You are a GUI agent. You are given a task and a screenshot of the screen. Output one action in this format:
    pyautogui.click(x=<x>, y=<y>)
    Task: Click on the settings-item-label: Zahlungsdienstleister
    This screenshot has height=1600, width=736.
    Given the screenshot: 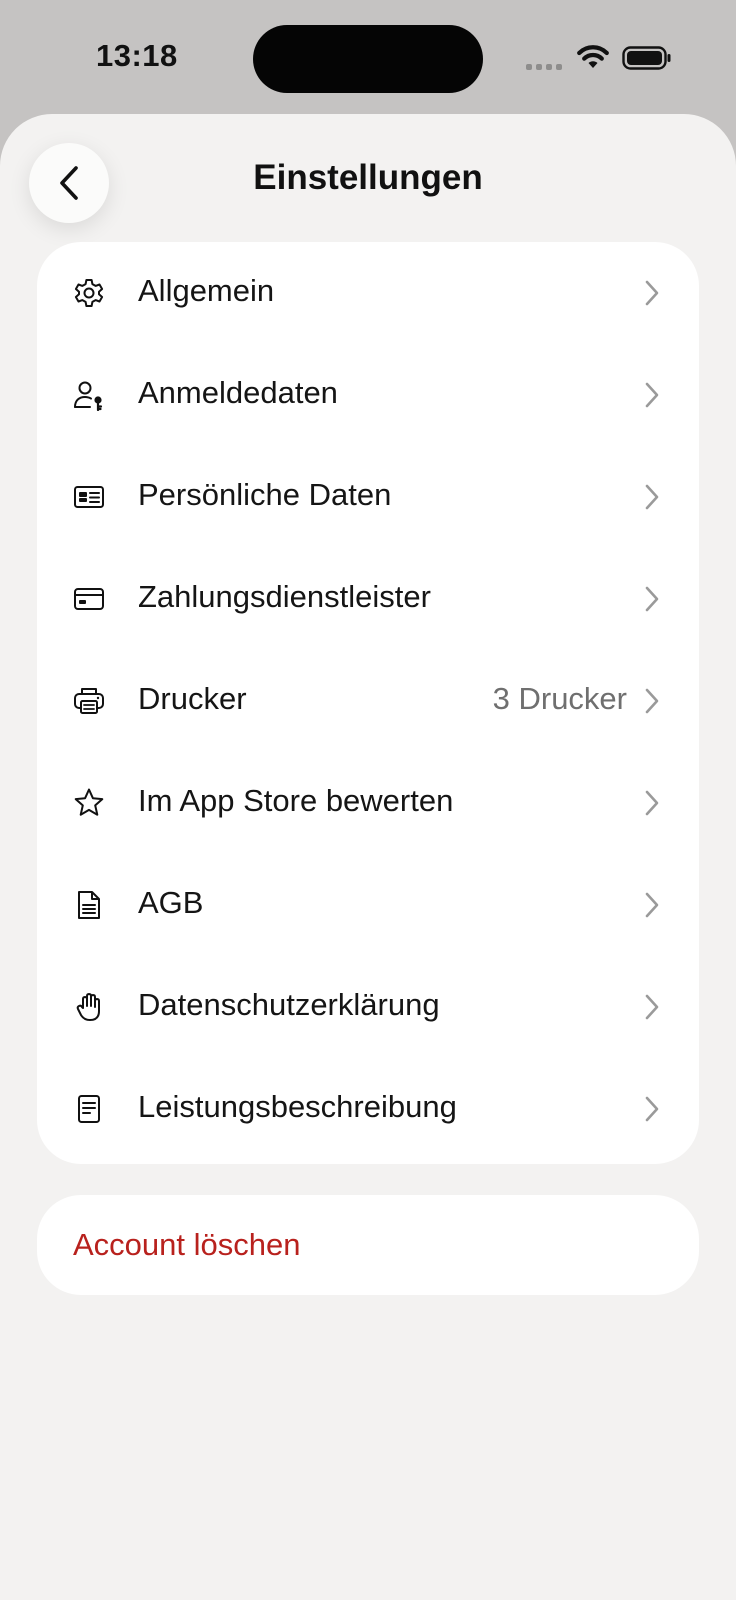 What is the action you would take?
    pyautogui.click(x=284, y=596)
    